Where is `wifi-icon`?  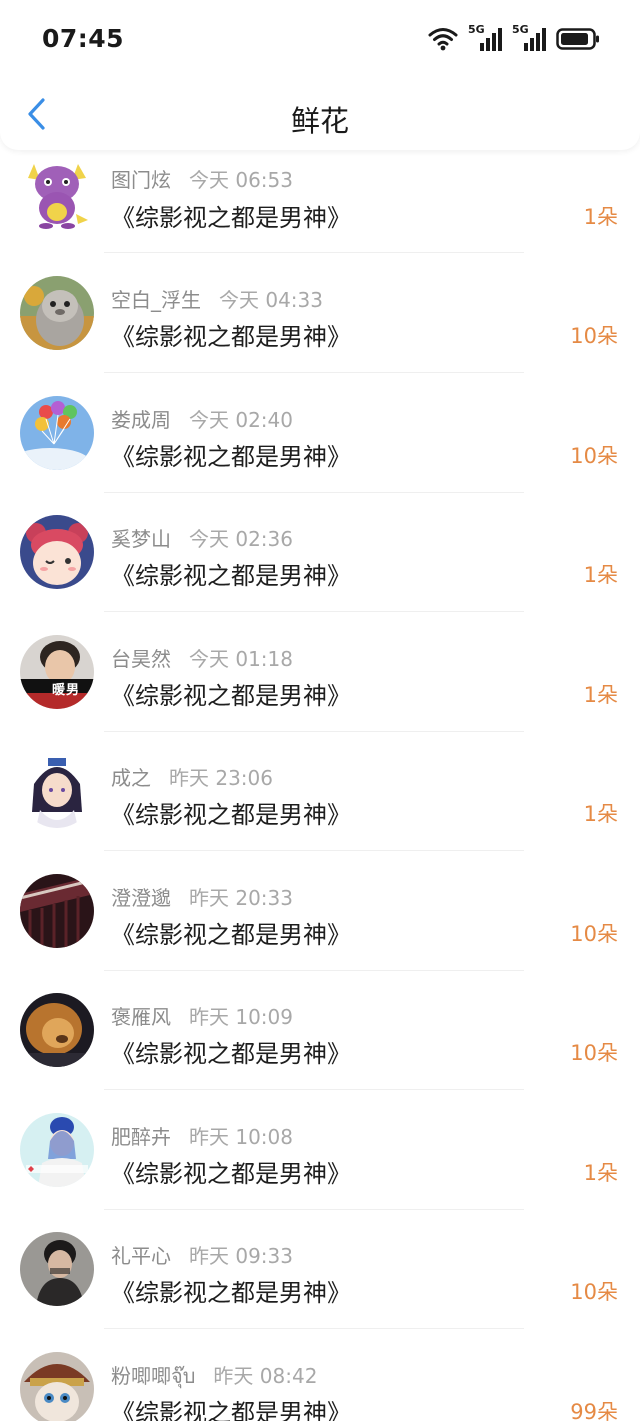
wifi-icon is located at coordinates (443, 39).